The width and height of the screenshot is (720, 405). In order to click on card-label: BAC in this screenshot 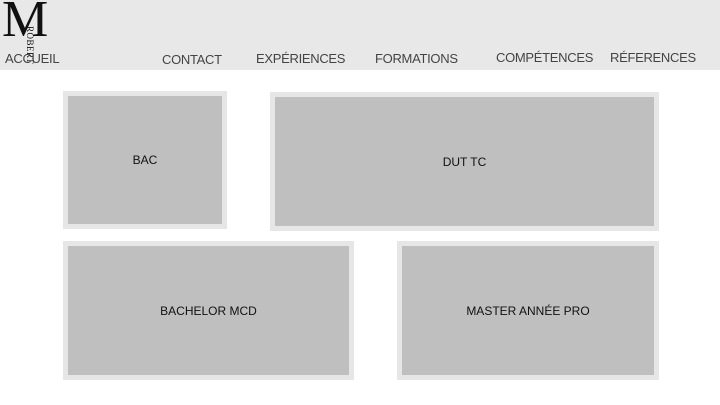, I will do `click(145, 160)`.